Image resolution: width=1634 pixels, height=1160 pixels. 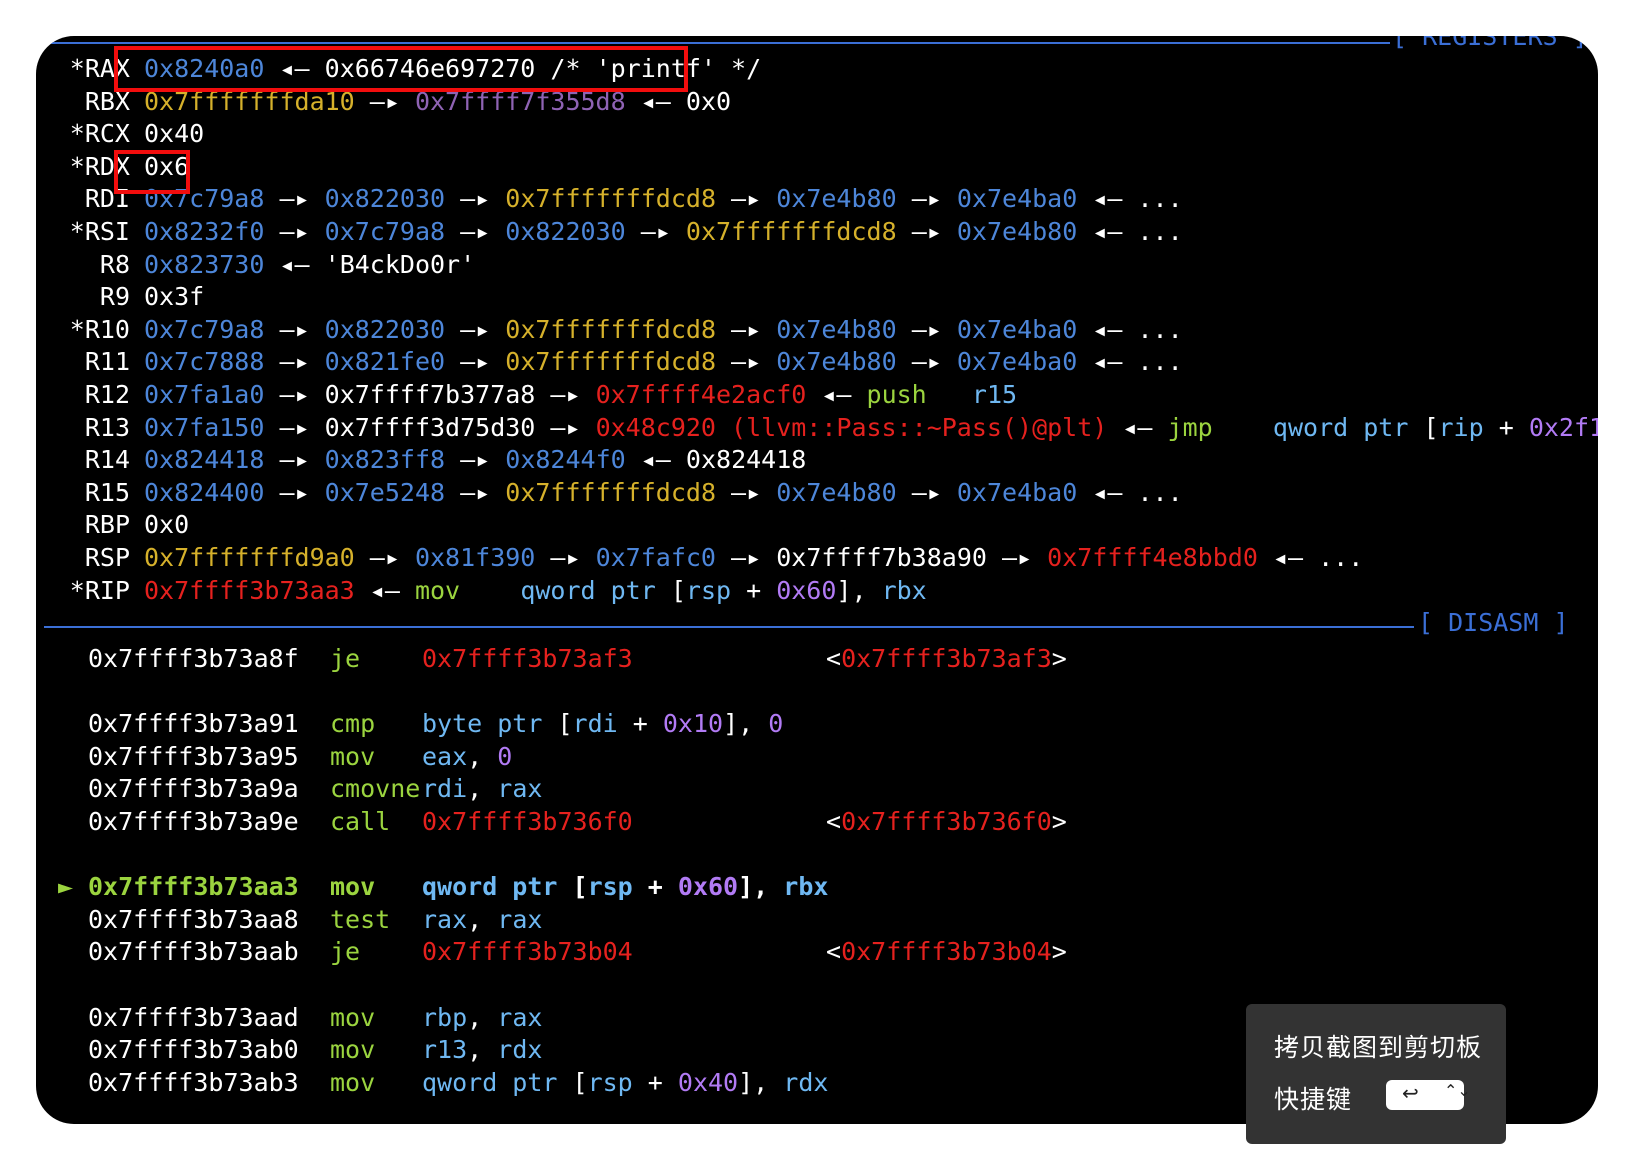 I want to click on register-name: RBX, so click(x=107, y=101).